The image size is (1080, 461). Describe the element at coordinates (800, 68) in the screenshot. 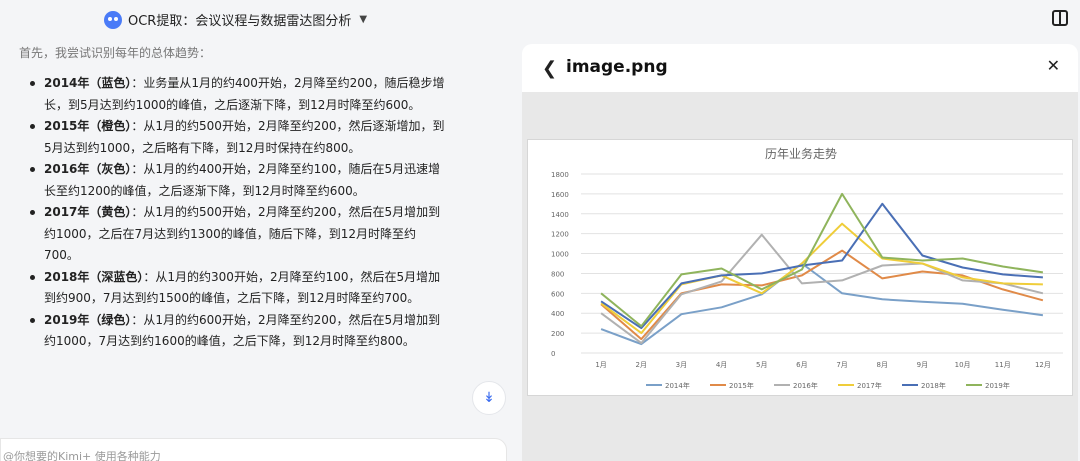

I see `preview-header: ❮ image.png ✕` at that location.